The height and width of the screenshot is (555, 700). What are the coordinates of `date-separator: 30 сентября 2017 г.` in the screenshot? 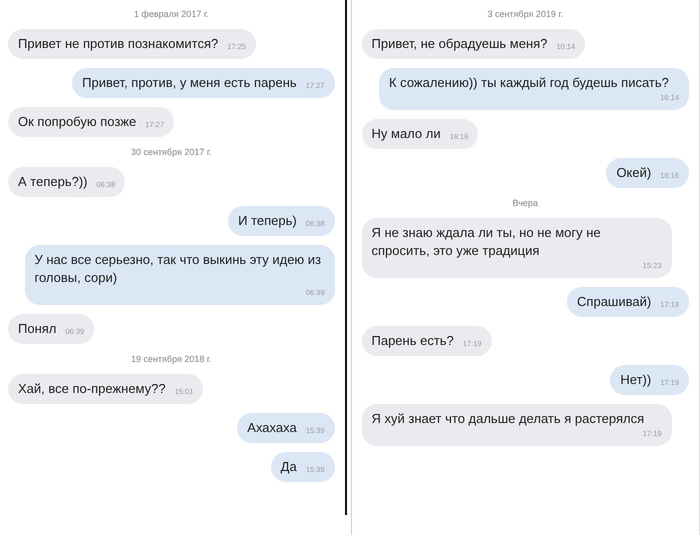 It's located at (171, 152).